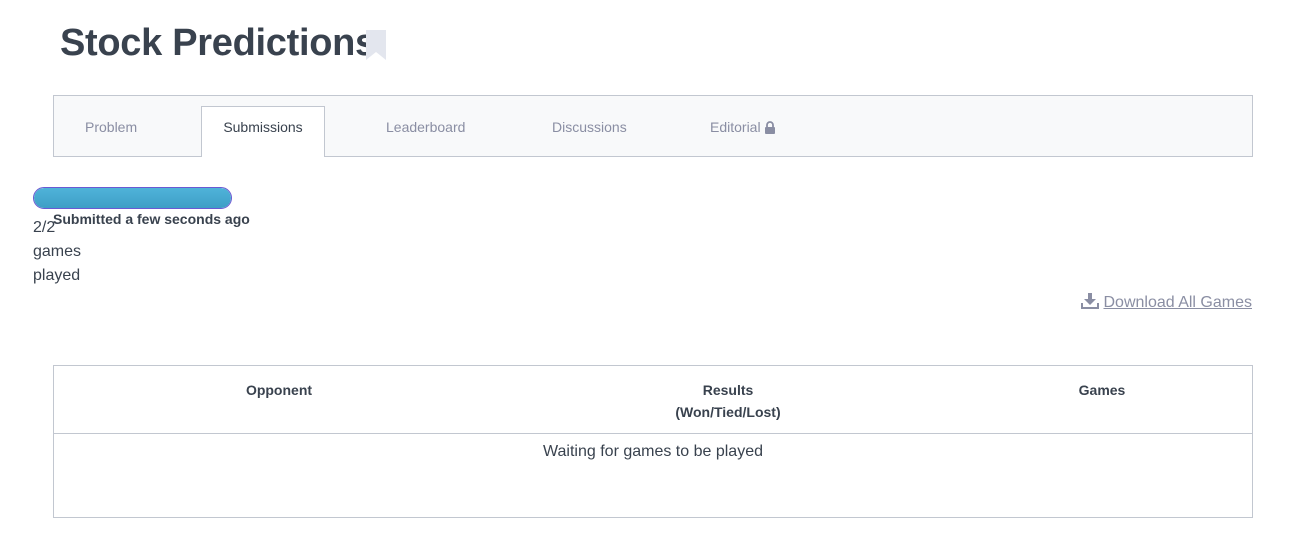  I want to click on download-all-games-label: Download All Games, so click(1177, 302).